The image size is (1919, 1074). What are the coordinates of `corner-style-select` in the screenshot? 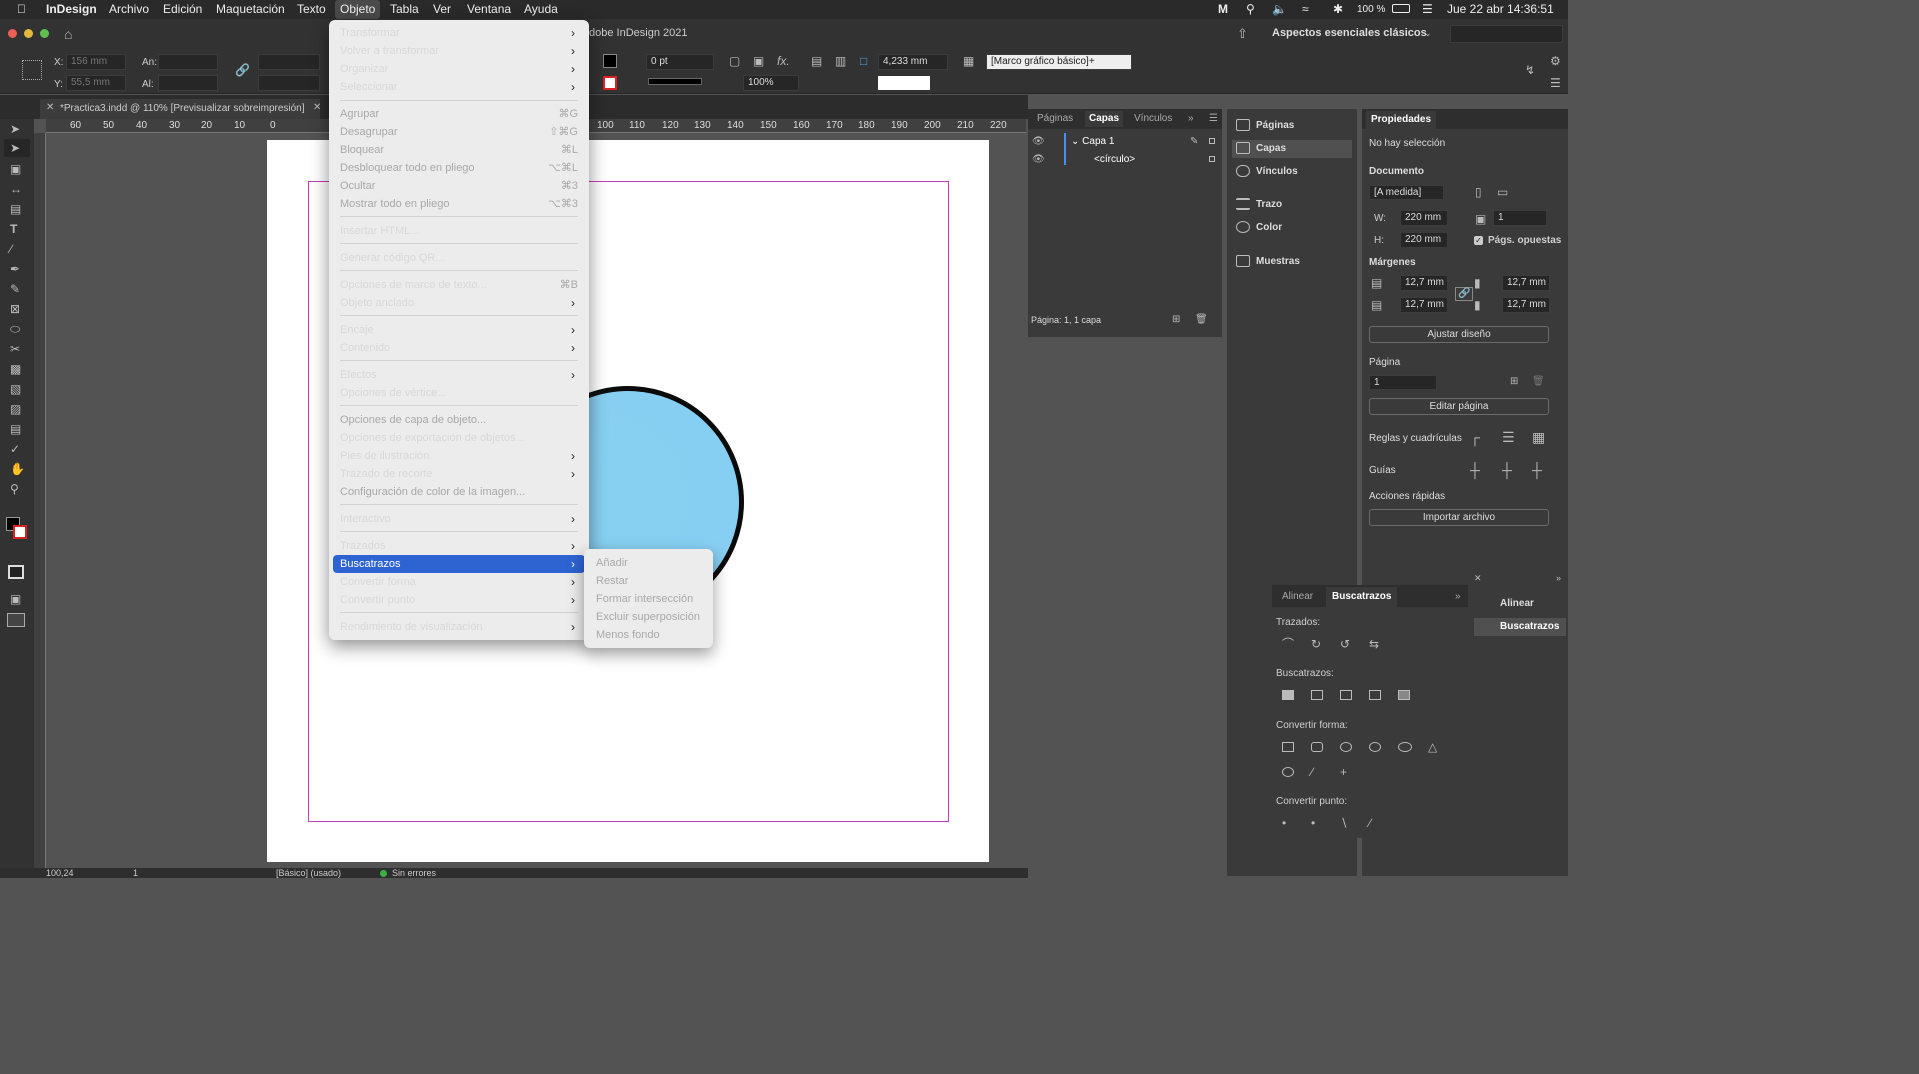 It's located at (904, 83).